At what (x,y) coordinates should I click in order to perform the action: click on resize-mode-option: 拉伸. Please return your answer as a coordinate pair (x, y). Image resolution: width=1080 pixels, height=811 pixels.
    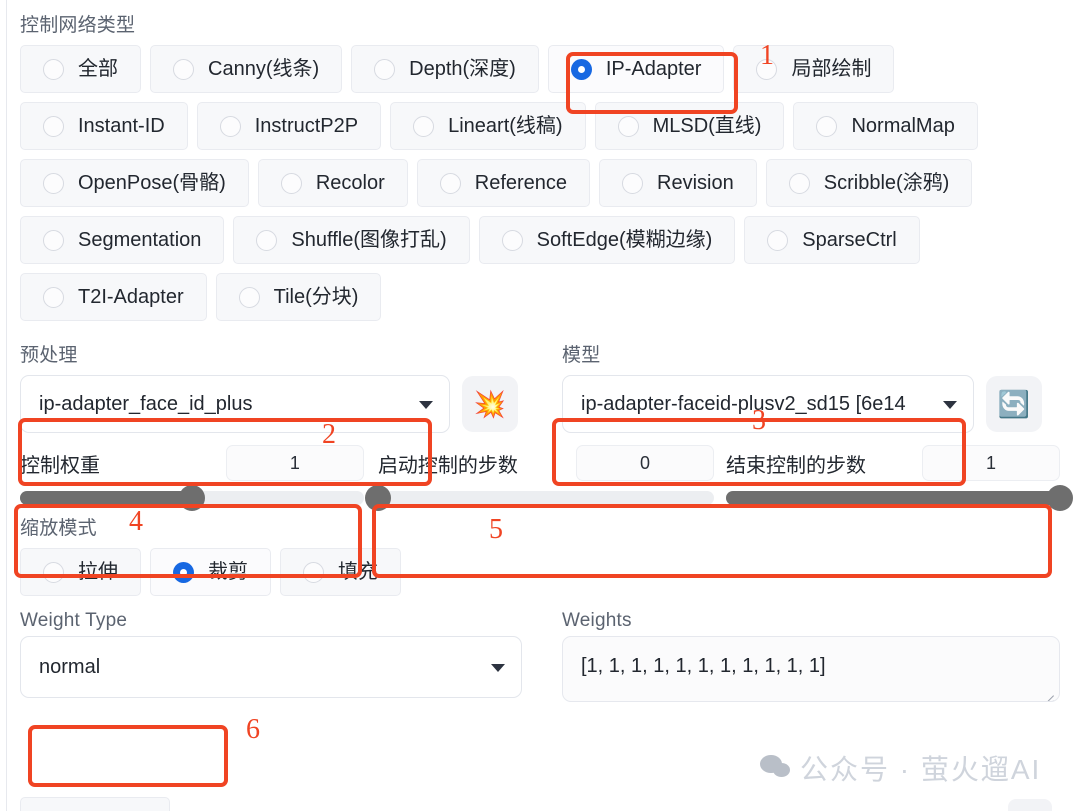
    Looking at the image, I should click on (80, 572).